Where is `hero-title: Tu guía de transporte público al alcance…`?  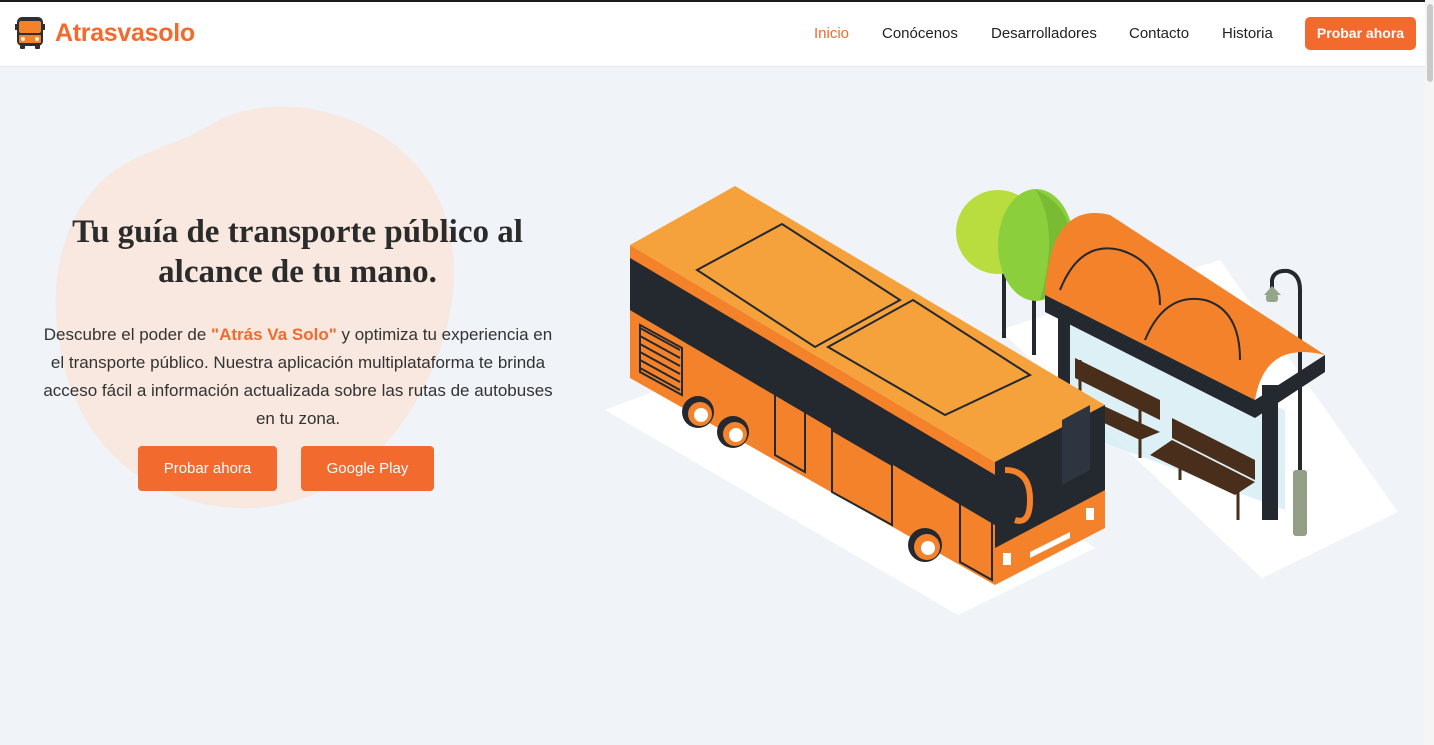 hero-title: Tu guía de transporte público al alcance… is located at coordinates (297, 252).